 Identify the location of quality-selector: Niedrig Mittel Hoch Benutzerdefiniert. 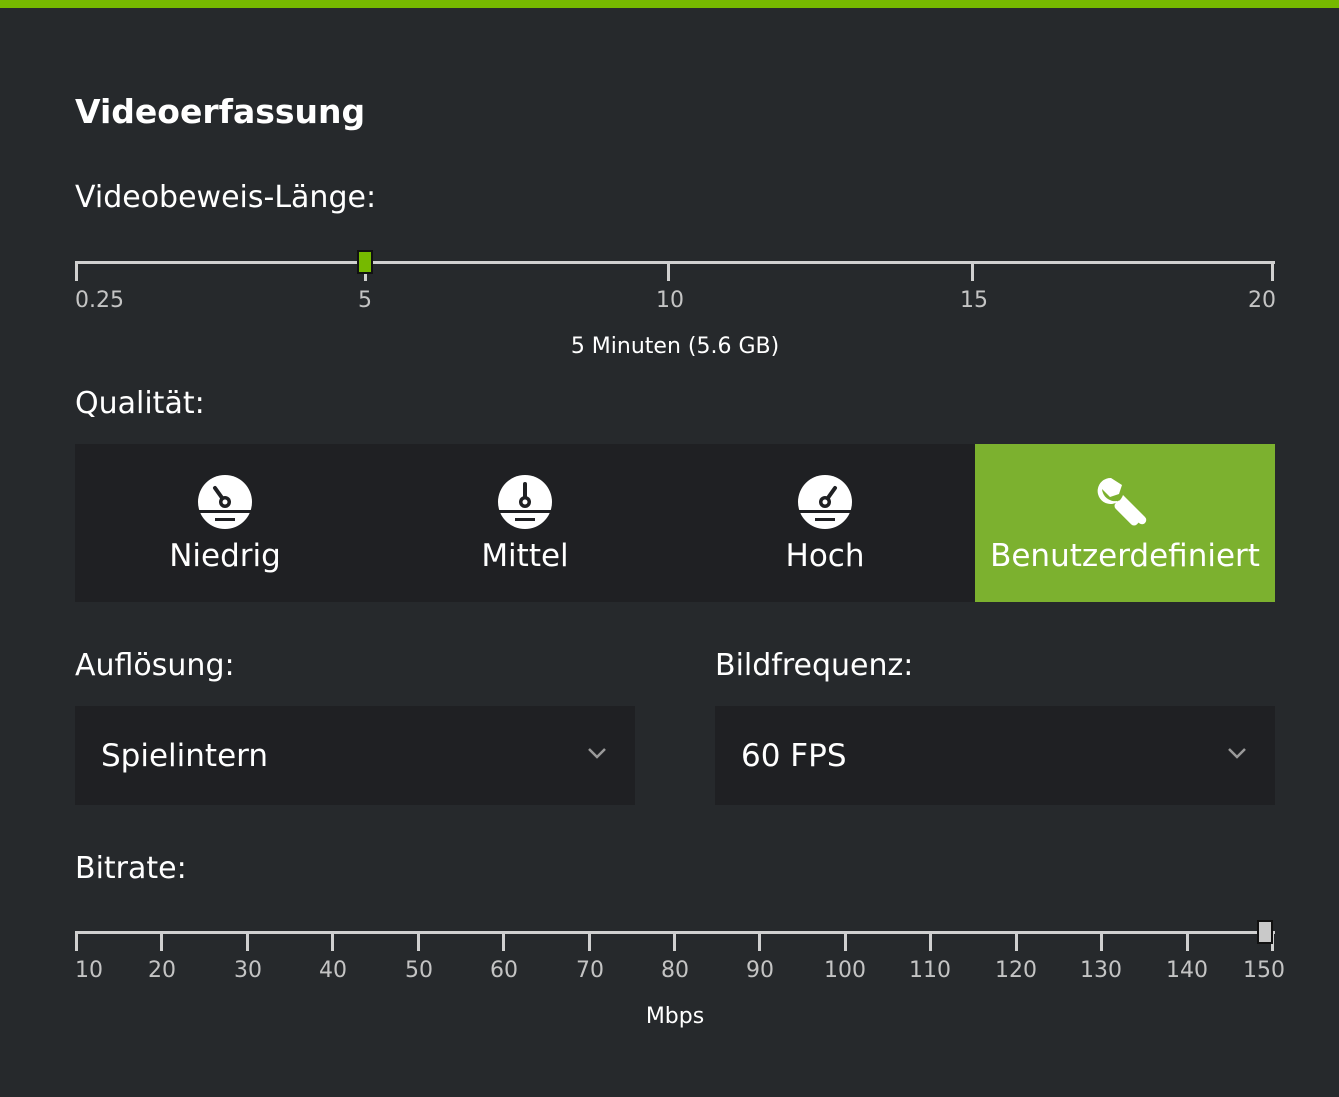
(675, 523).